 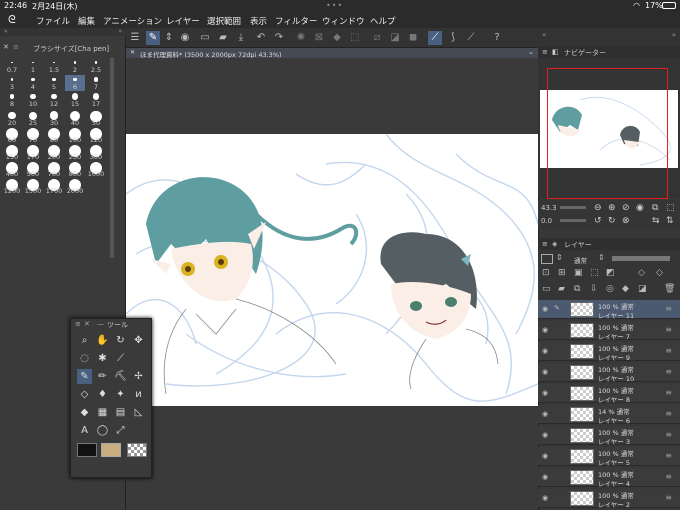 What do you see at coordinates (33, 66) in the screenshot?
I see `brush-size-option: 1` at bounding box center [33, 66].